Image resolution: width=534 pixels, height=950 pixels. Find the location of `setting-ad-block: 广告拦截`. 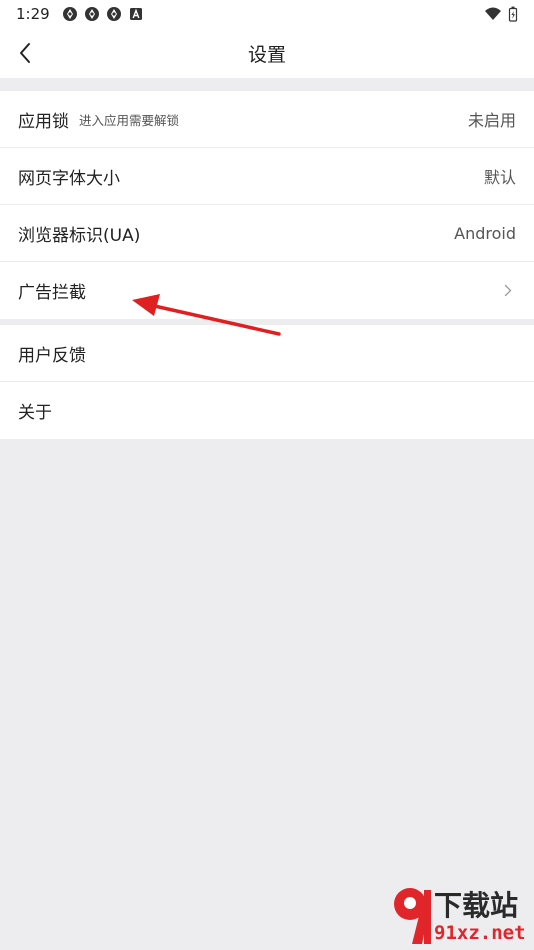

setting-ad-block: 广告拦截 is located at coordinates (267, 290).